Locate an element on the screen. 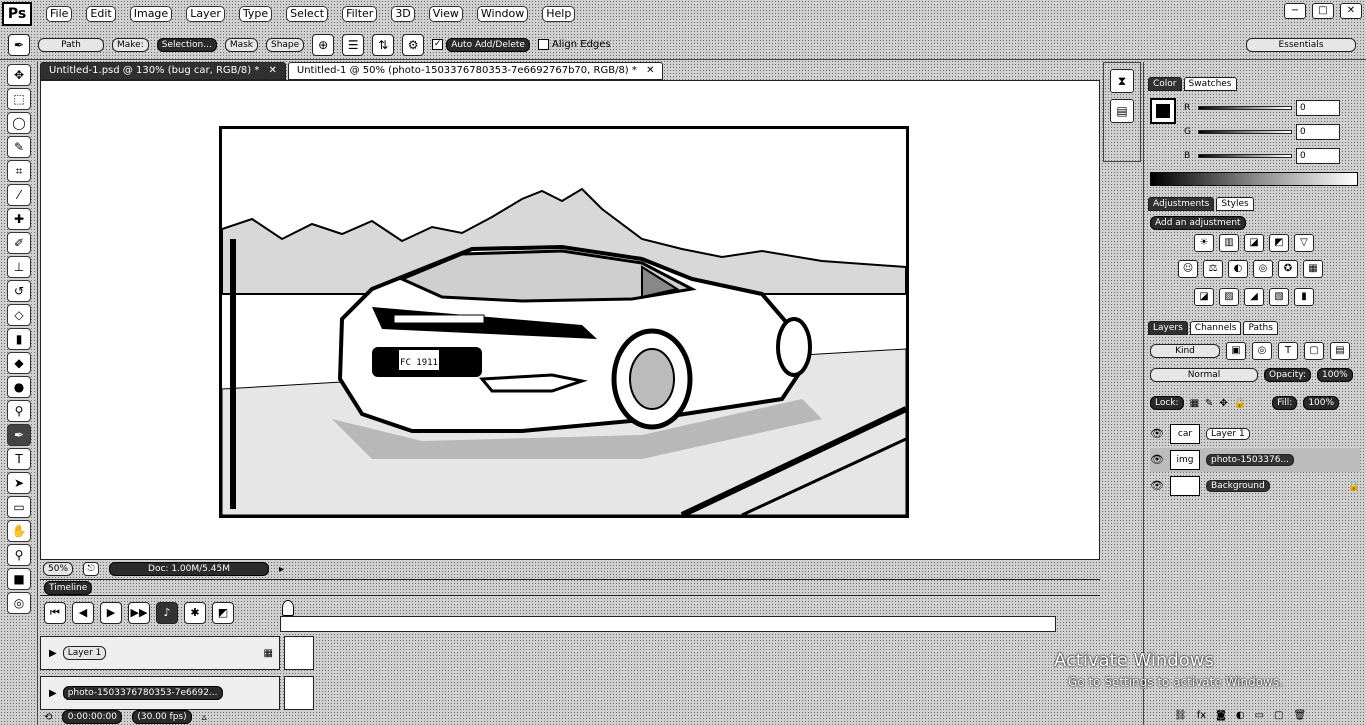 The image size is (1366, 725). menu-window: Window is located at coordinates (502, 14).